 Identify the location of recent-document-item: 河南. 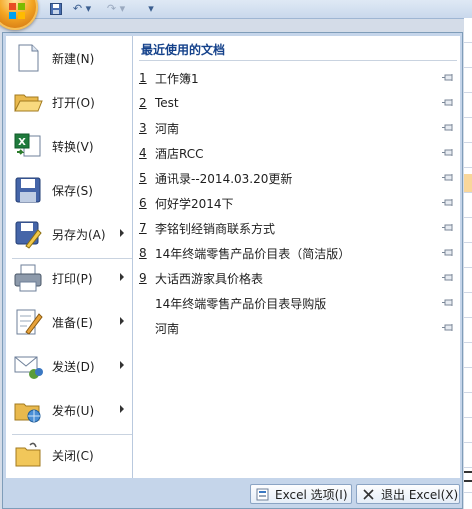
(298, 328).